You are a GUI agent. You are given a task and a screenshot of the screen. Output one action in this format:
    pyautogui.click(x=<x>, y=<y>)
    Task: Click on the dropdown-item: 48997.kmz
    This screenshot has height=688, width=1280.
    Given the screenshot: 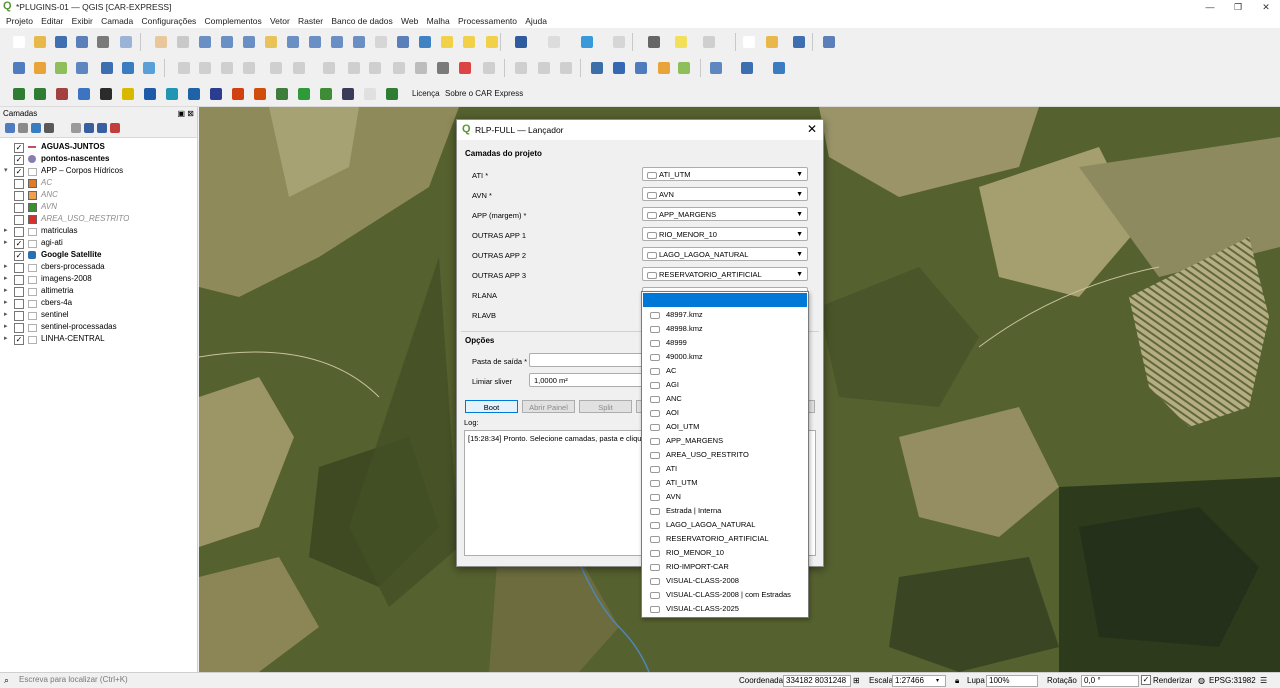 What is the action you would take?
    pyautogui.click(x=725, y=315)
    